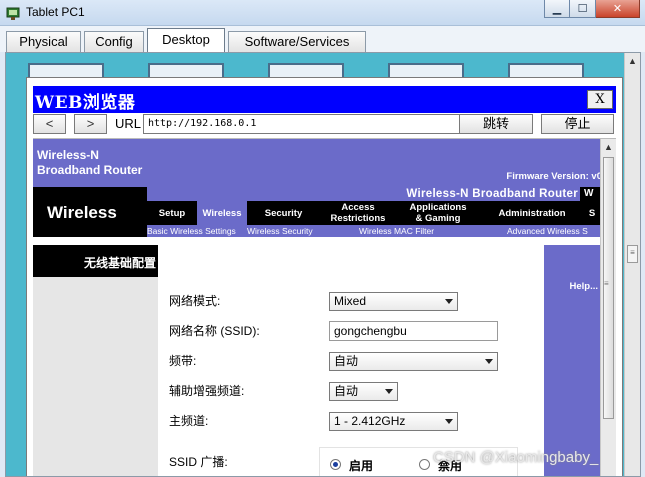 The height and width of the screenshot is (477, 645). Describe the element at coordinates (95, 360) in the screenshot. I see `router-sidebar: 无线基础配置` at that location.